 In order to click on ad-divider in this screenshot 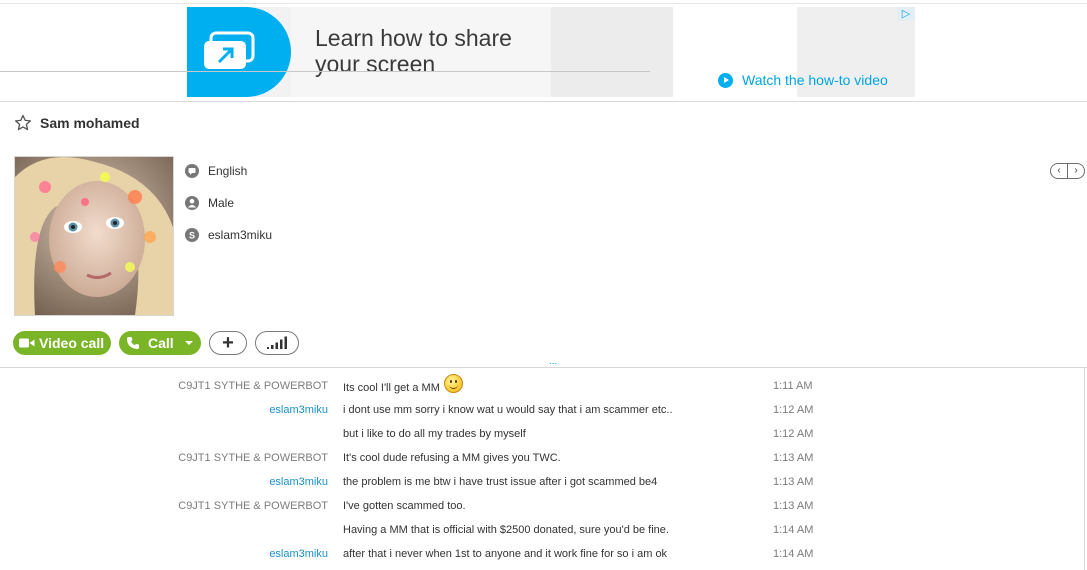, I will do `click(325, 71)`.